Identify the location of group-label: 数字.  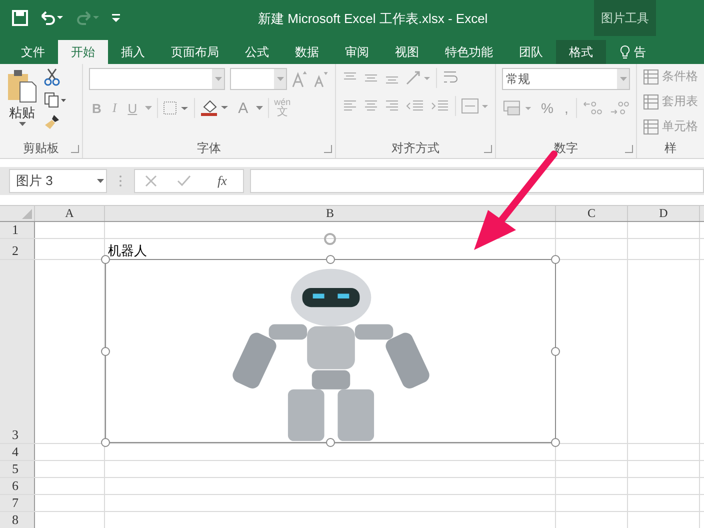
(566, 148).